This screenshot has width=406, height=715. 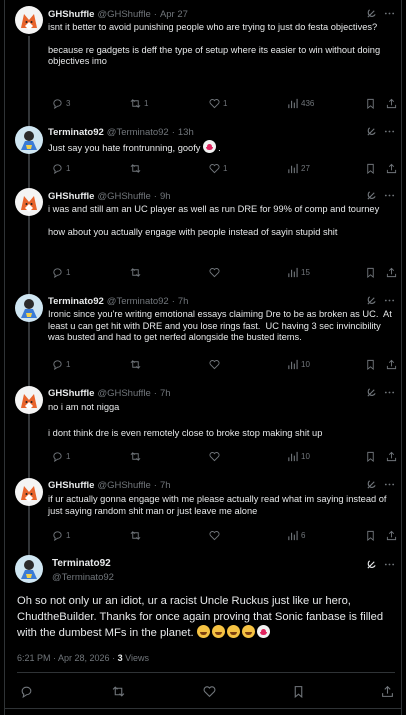 I want to click on tweet-time: 9h, so click(x=165, y=196).